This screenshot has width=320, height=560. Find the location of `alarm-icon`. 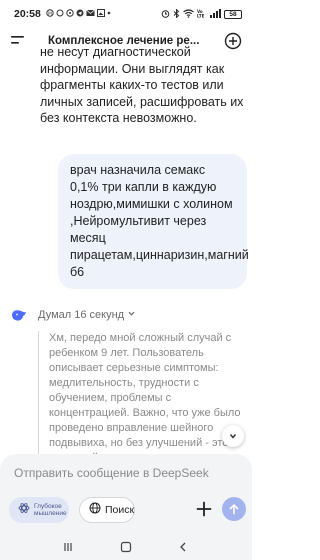

alarm-icon is located at coordinates (165, 14).